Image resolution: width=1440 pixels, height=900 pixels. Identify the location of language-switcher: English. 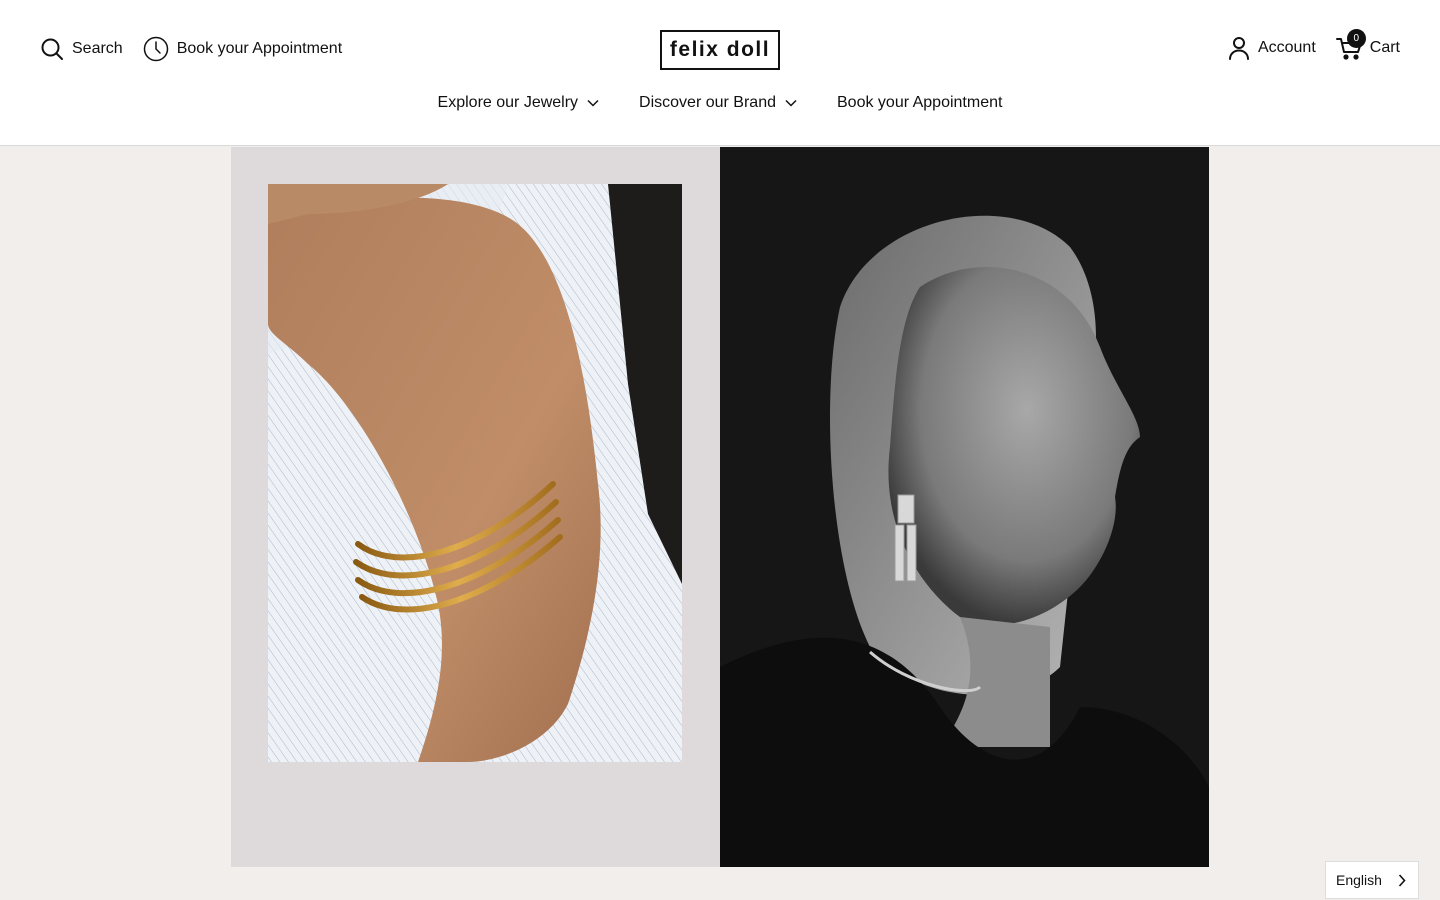
(1372, 880).